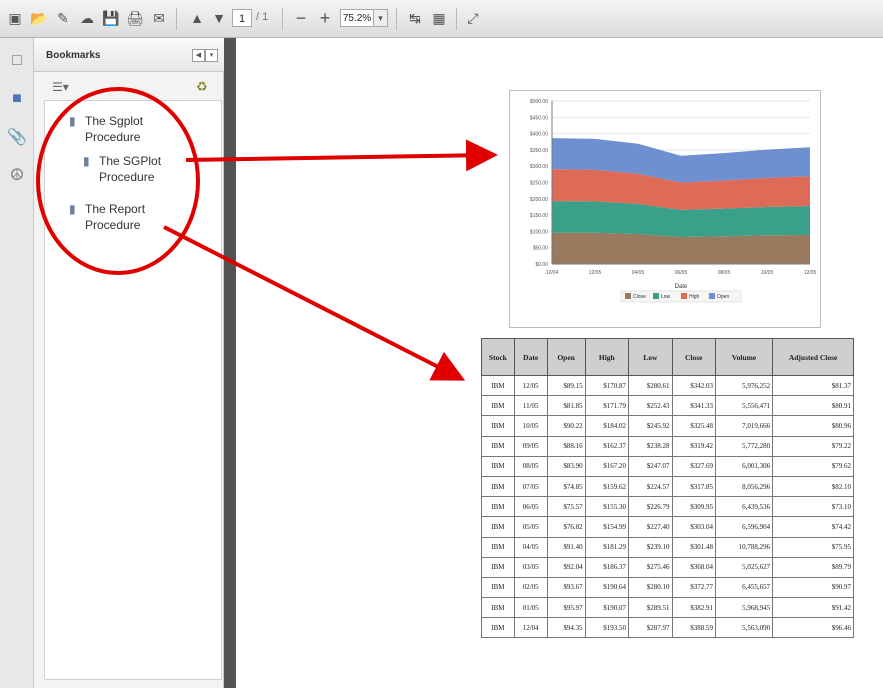  I want to click on prev-page-icon: ▲, so click(197, 18).